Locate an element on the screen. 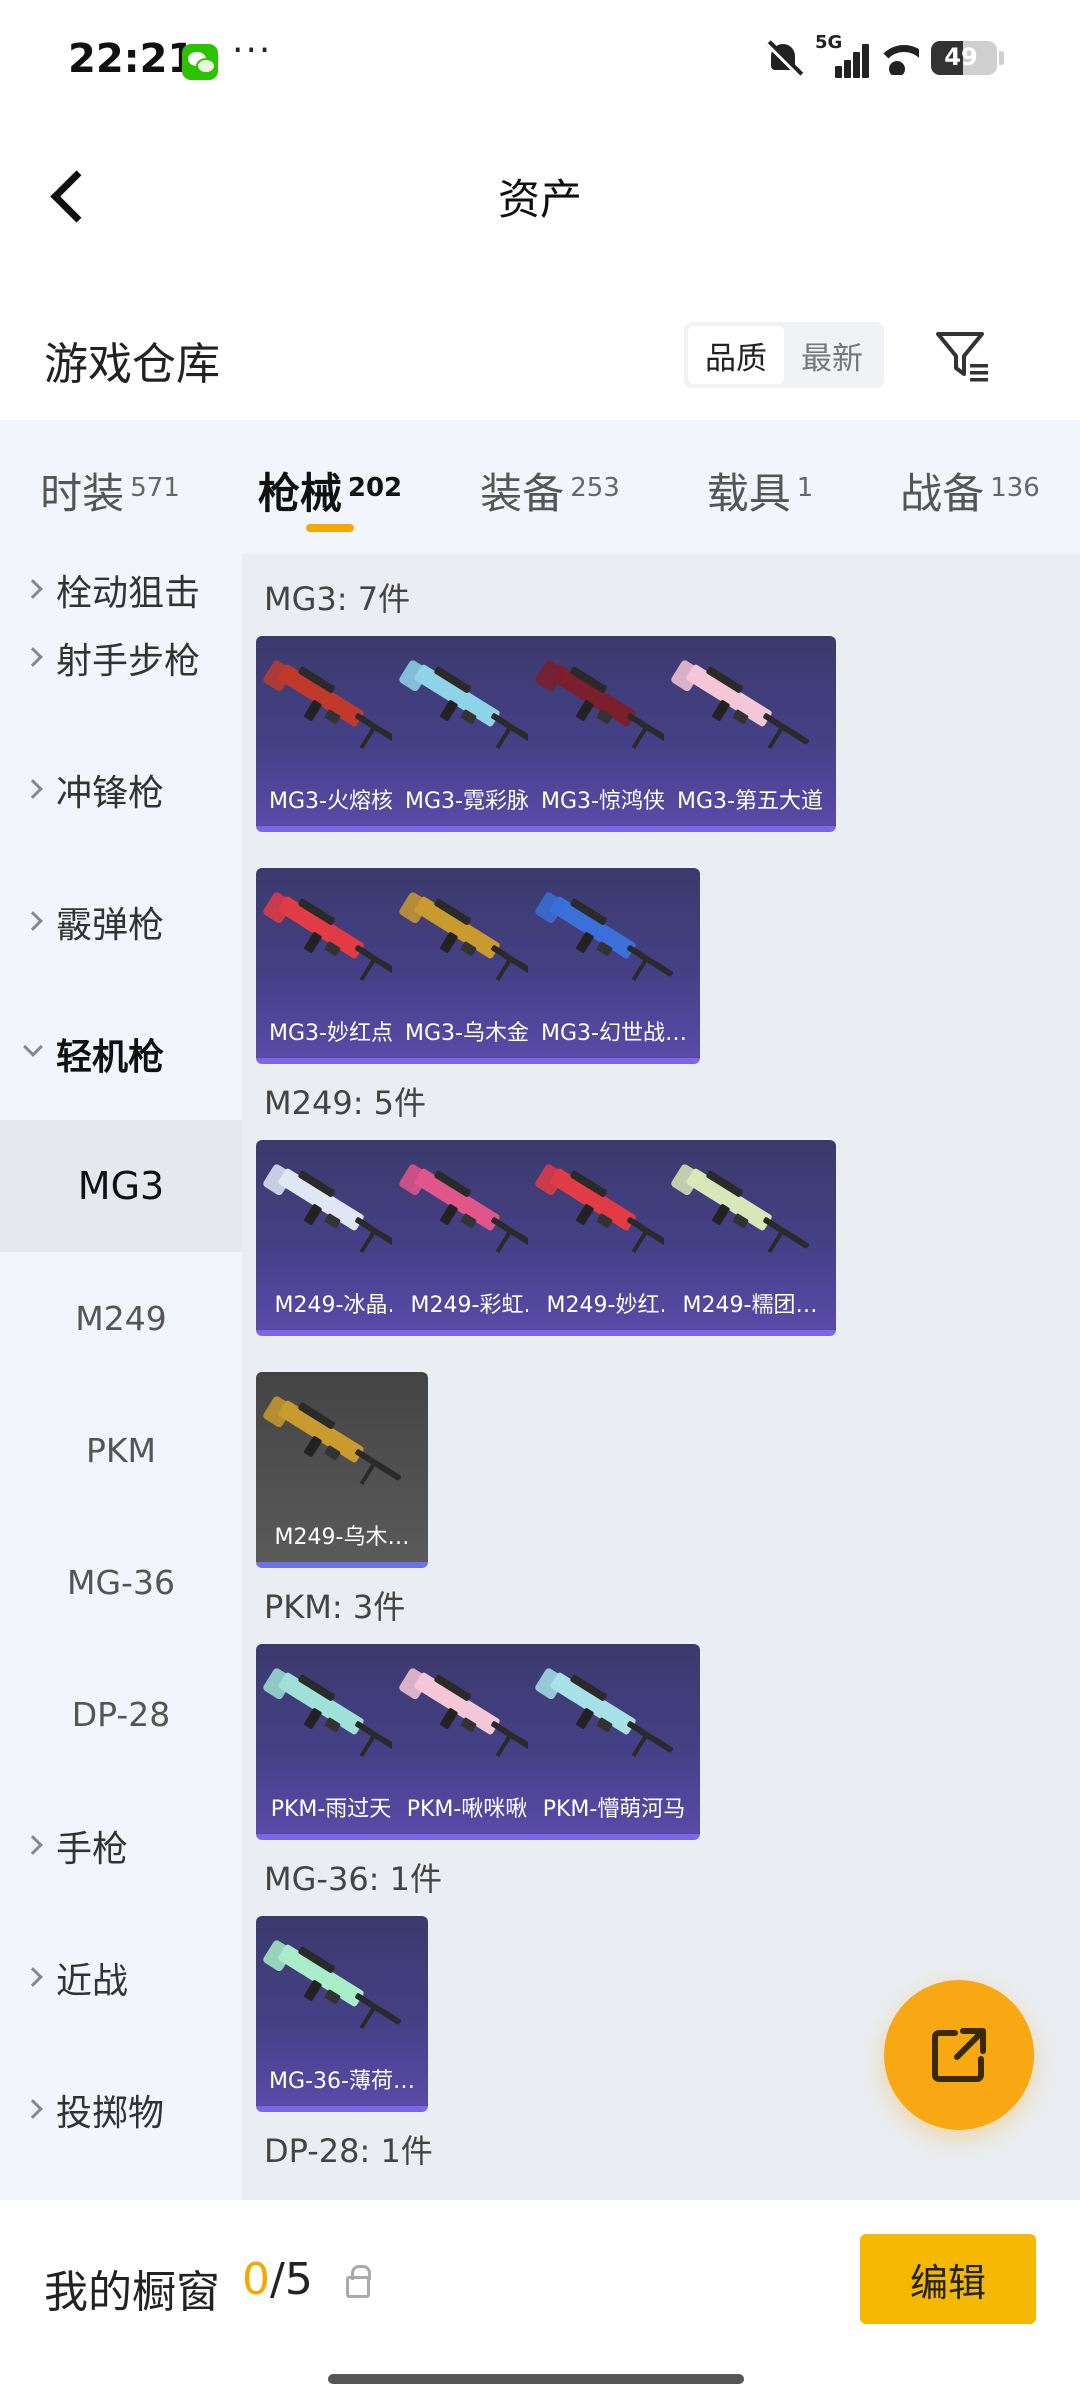 The image size is (1080, 2400). sidebar-group: 轻机枪 is located at coordinates (121, 1054).